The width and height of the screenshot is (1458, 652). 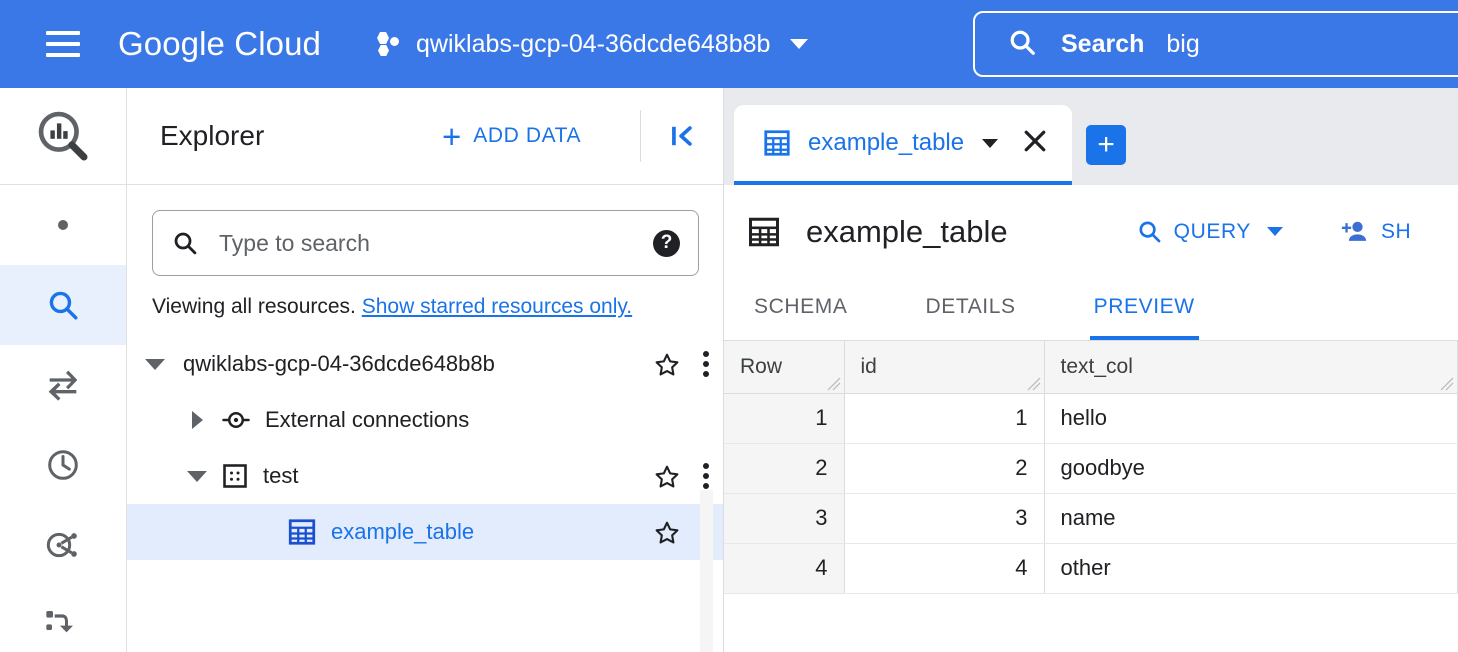 What do you see at coordinates (294, 242) in the screenshot?
I see `search-placeholder: Type to search` at bounding box center [294, 242].